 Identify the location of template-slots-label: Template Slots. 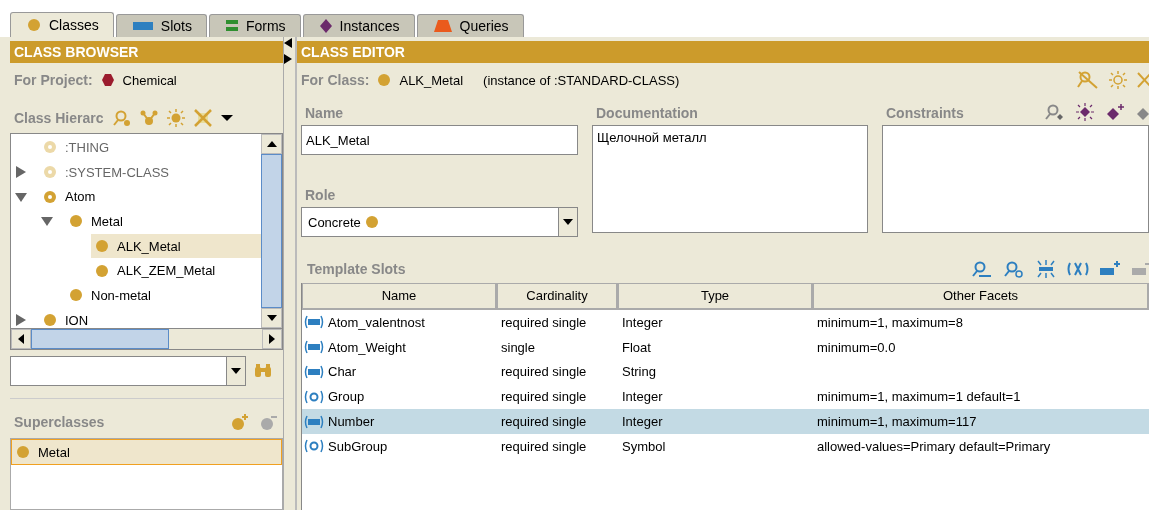
(356, 269).